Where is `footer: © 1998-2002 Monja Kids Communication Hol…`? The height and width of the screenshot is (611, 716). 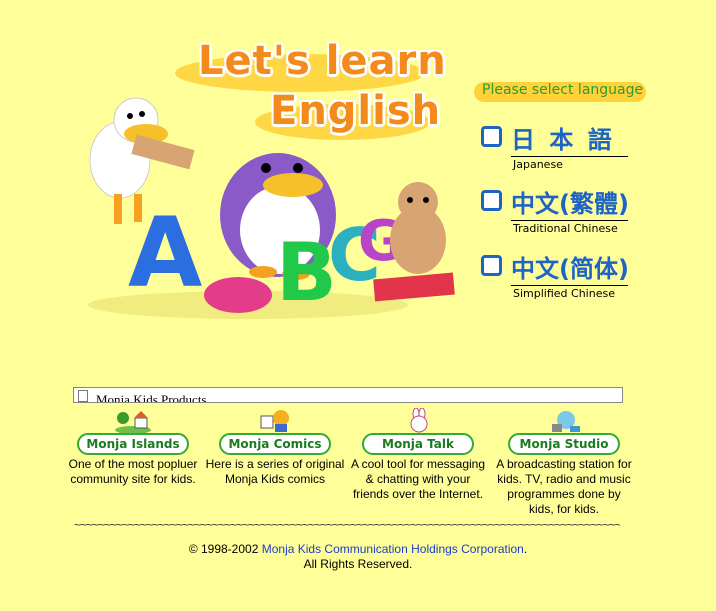
footer: © 1998-2002 Monja Kids Communication Hol… is located at coordinates (358, 557).